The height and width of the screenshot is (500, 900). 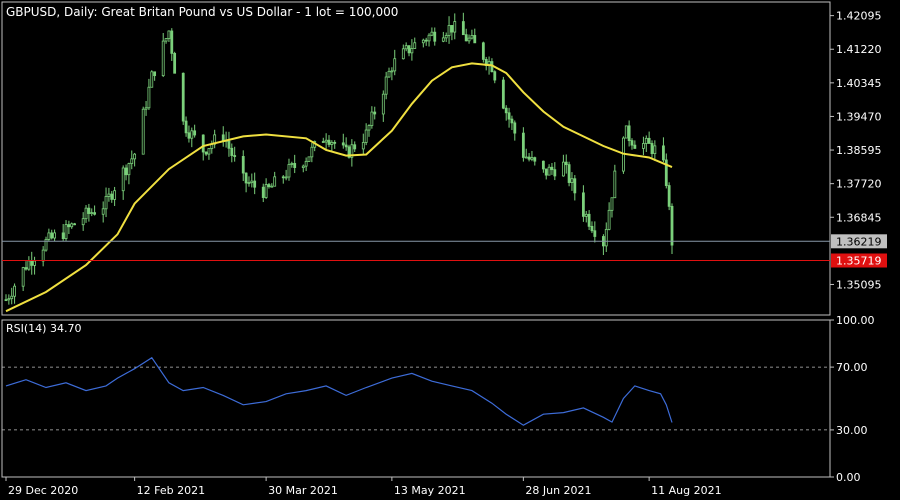 I want to click on rsi-tick-label: 100.00, so click(x=855, y=320).